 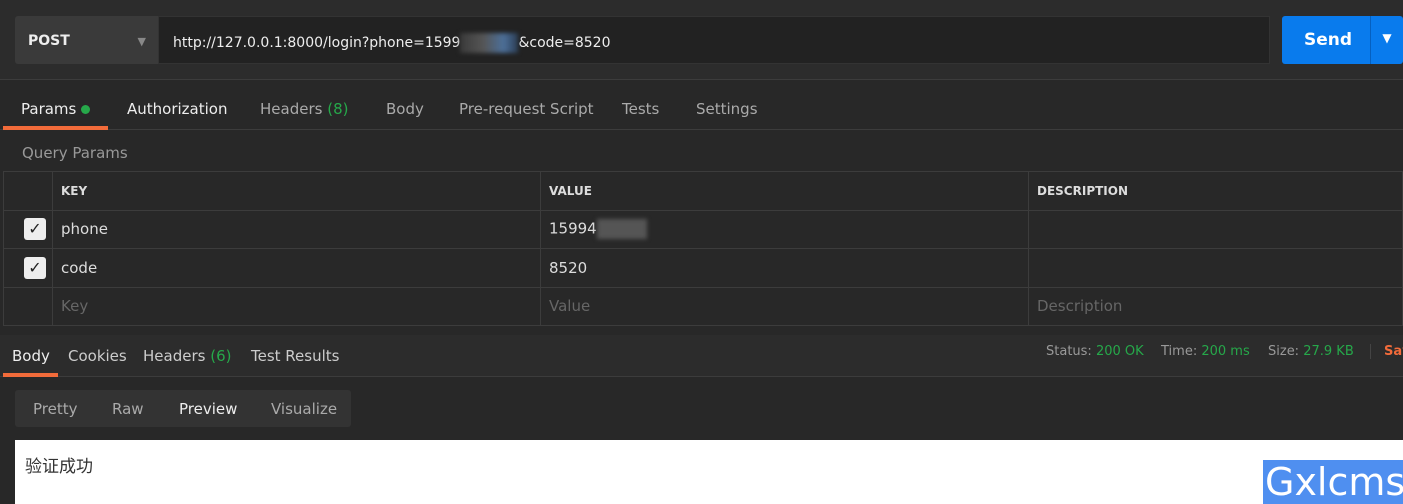 What do you see at coordinates (296, 268) in the screenshot?
I see `param-key: code` at bounding box center [296, 268].